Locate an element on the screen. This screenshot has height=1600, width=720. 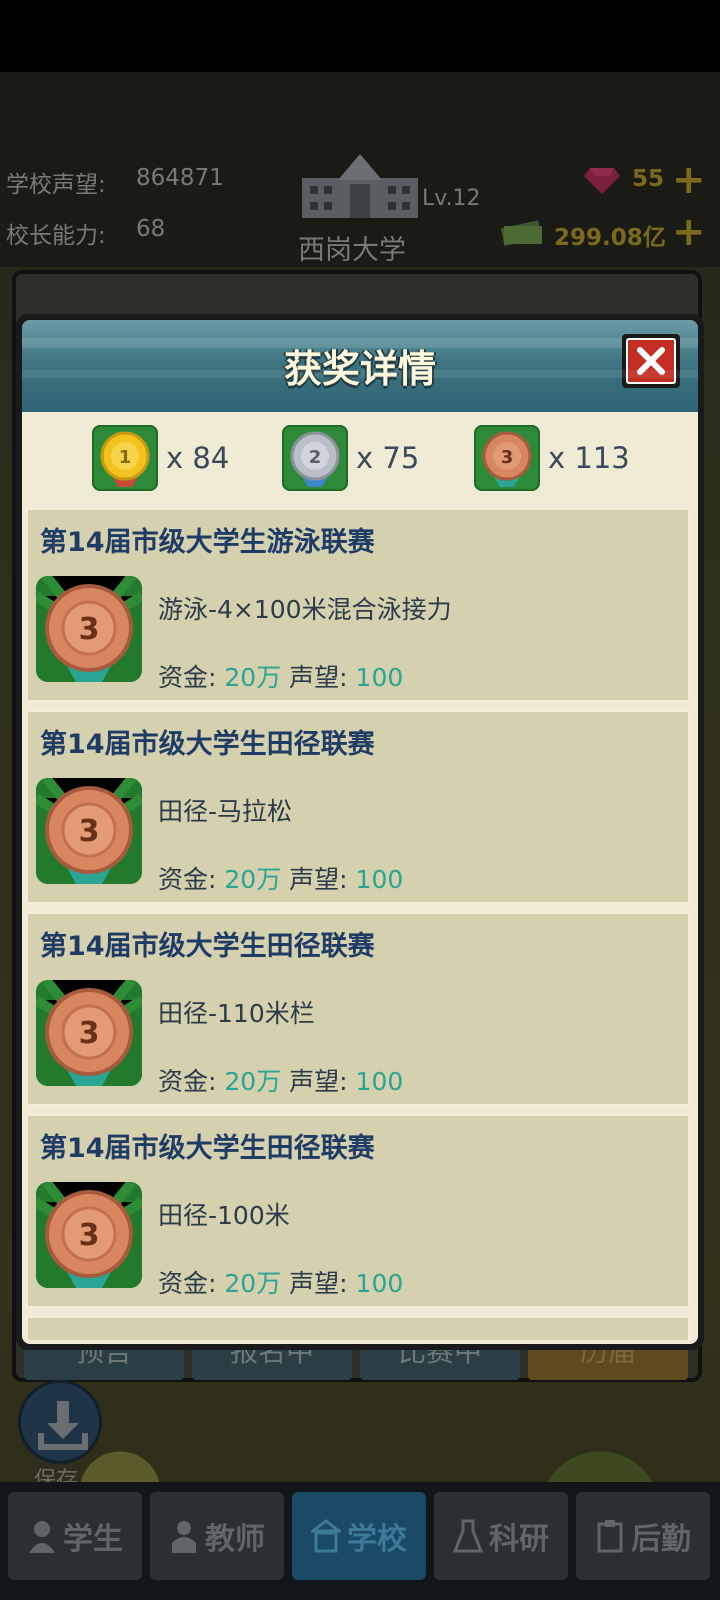
award-card: 第14届市级大学生田径联赛 3 田径-100米 资金: 20万 声望: 100 is located at coordinates (358, 1211).